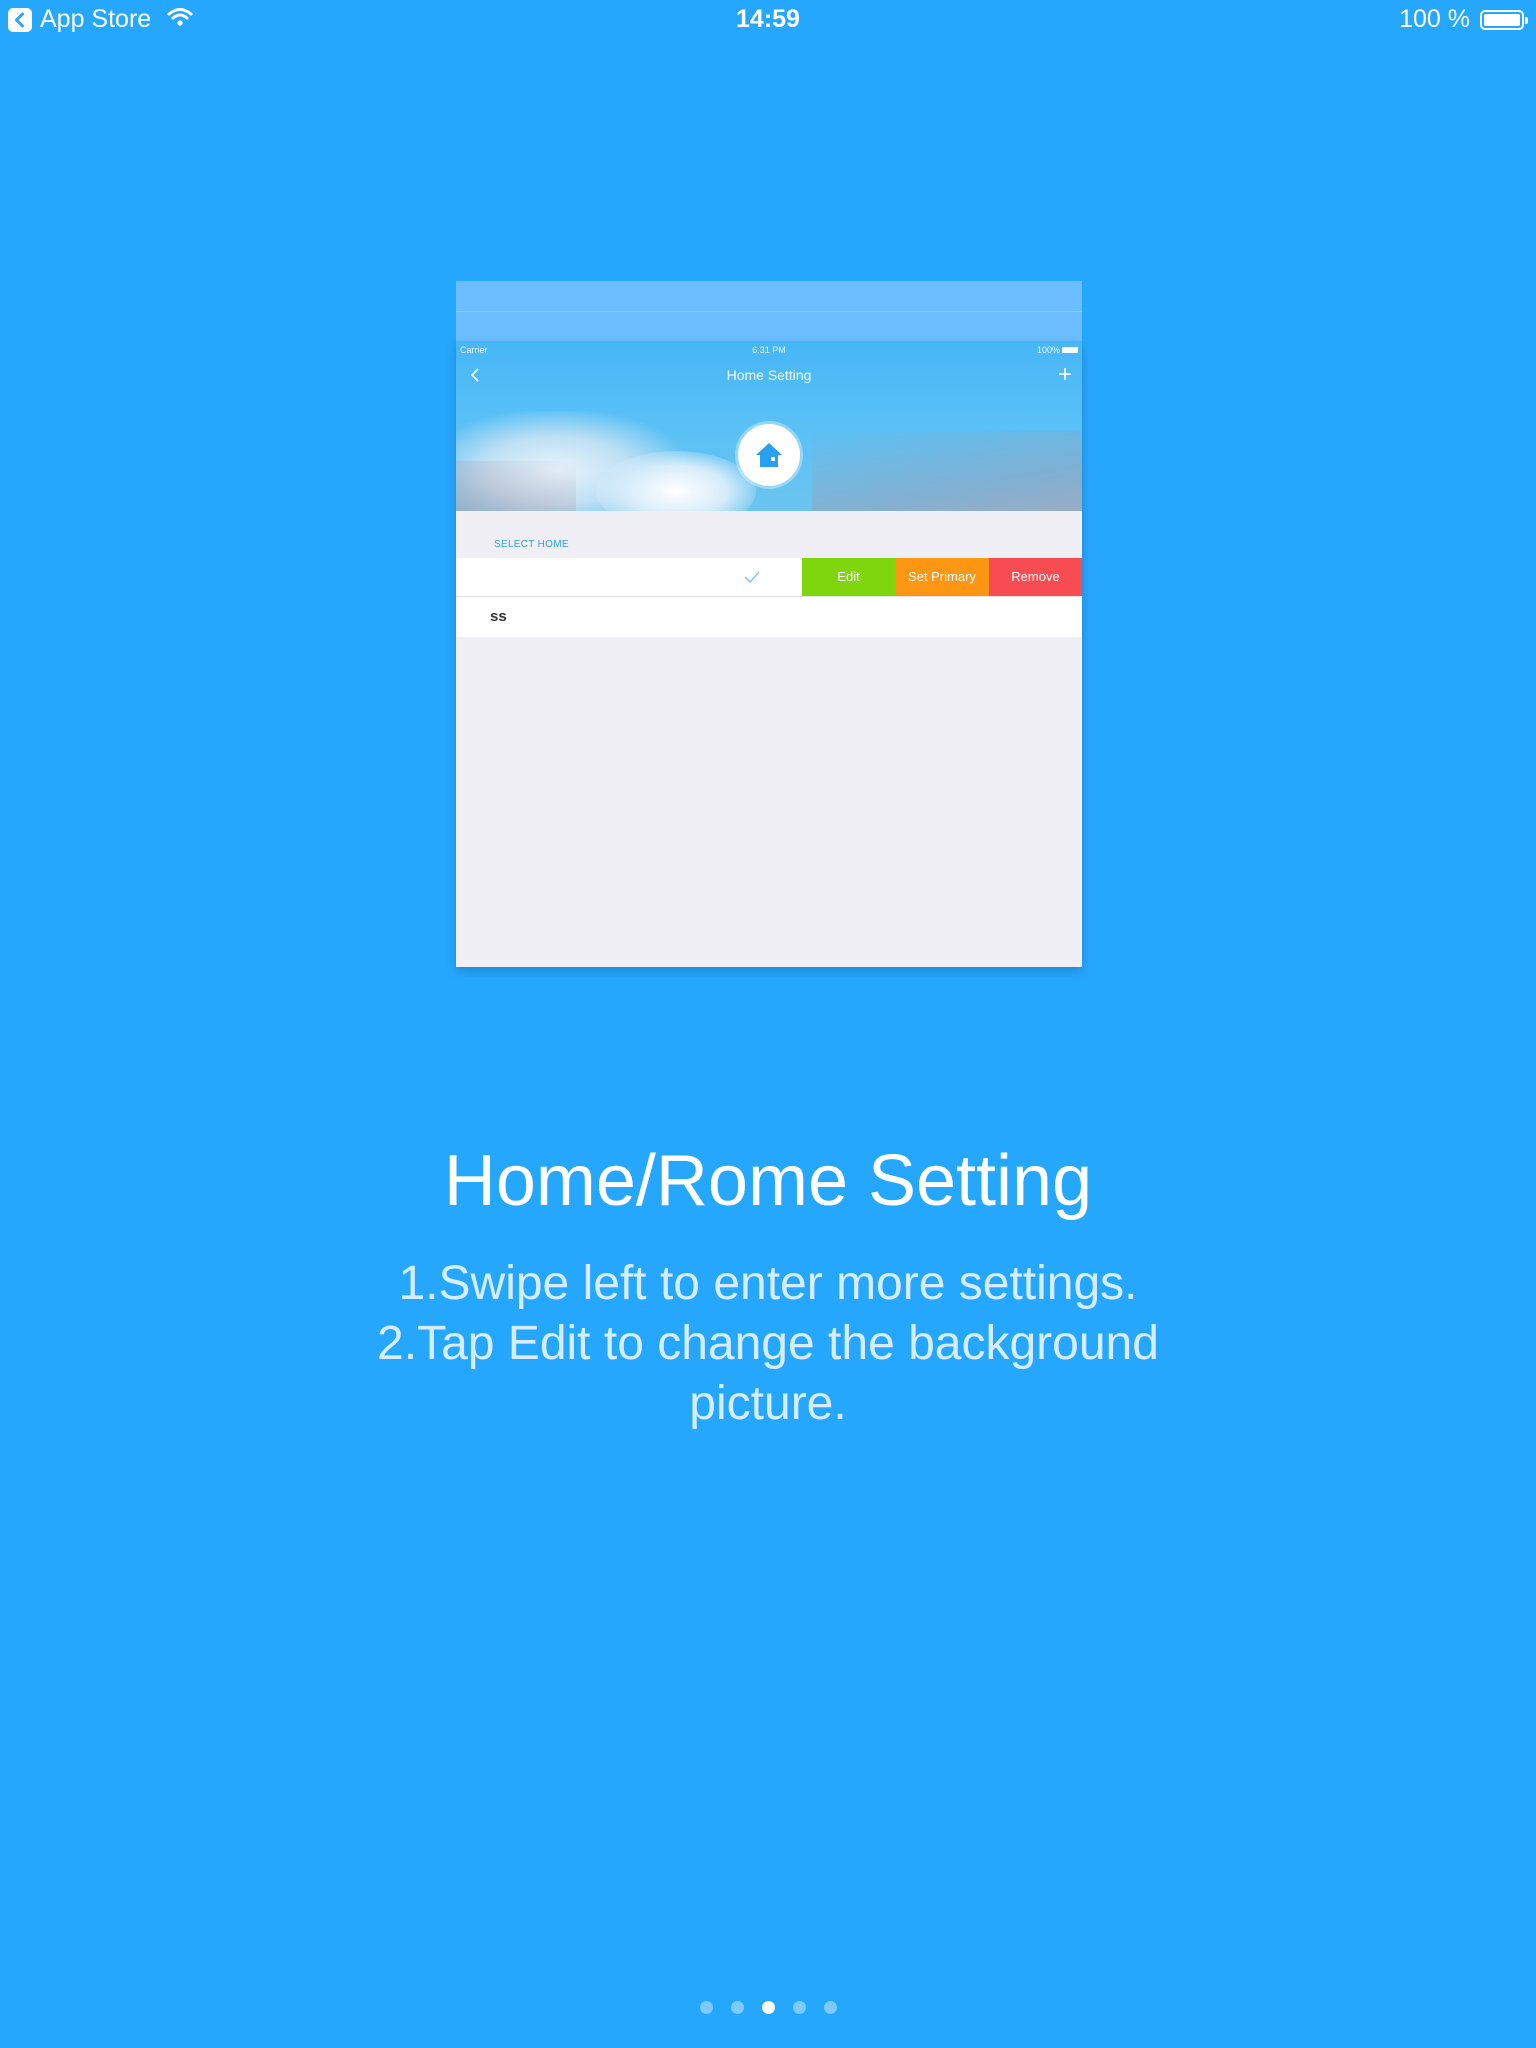  I want to click on select-home-label: SELECT HOME, so click(531, 544).